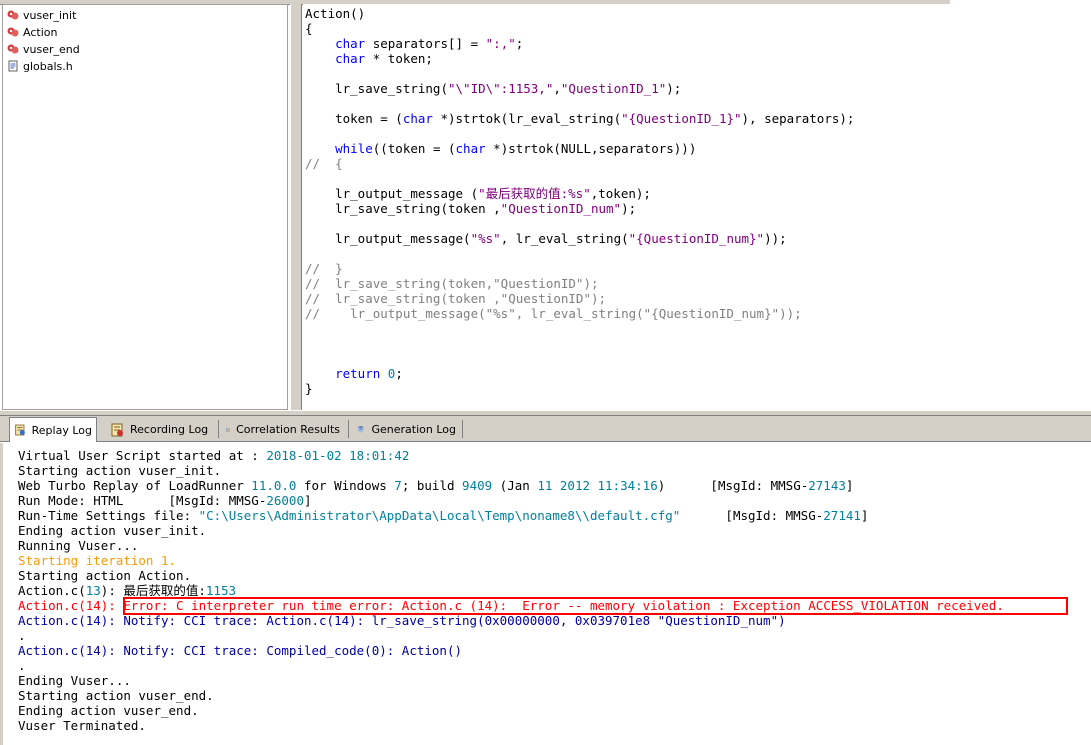 The height and width of the screenshot is (745, 1091). Describe the element at coordinates (413, 429) in the screenshot. I see `tab-label: Generation Log` at that location.